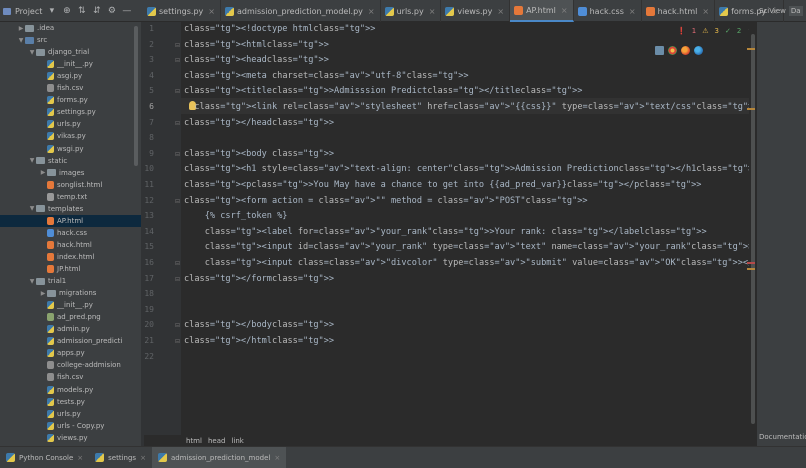  What do you see at coordinates (259, 326) in the screenshot?
I see `code-line: class="tg"></bodyclass="tg">>` at bounding box center [259, 326].